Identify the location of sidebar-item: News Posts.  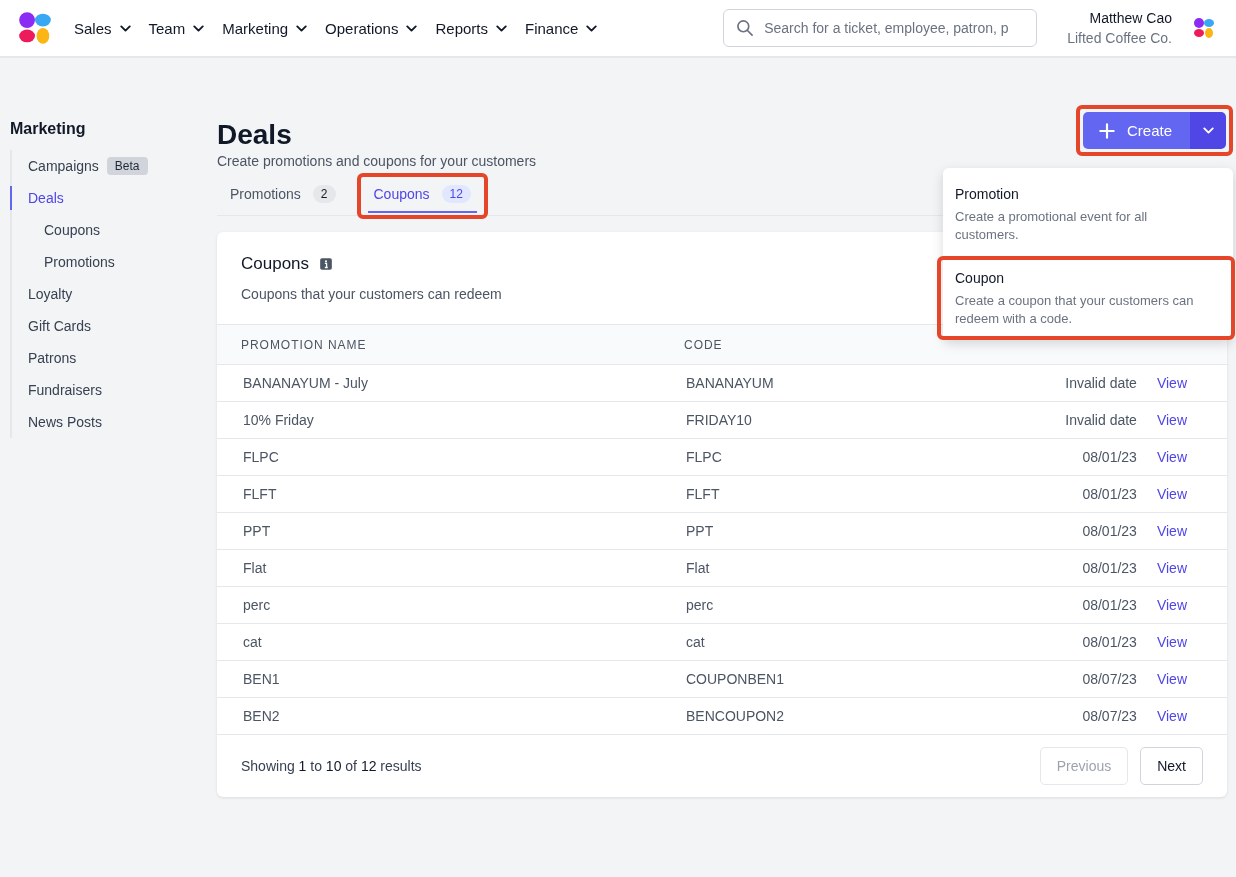
(56, 422).